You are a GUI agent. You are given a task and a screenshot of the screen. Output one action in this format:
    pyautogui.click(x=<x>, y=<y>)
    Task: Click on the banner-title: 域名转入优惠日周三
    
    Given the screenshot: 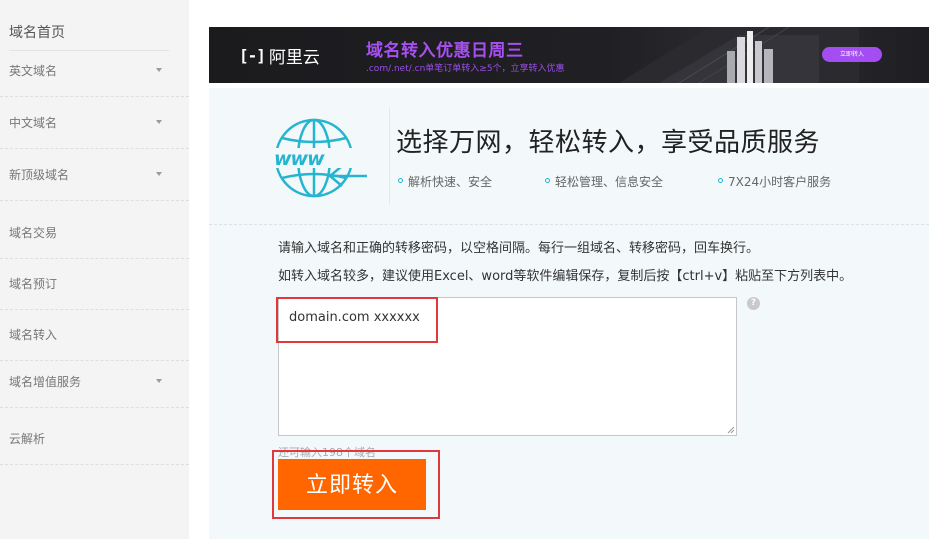 What is the action you would take?
    pyautogui.click(x=445, y=51)
    